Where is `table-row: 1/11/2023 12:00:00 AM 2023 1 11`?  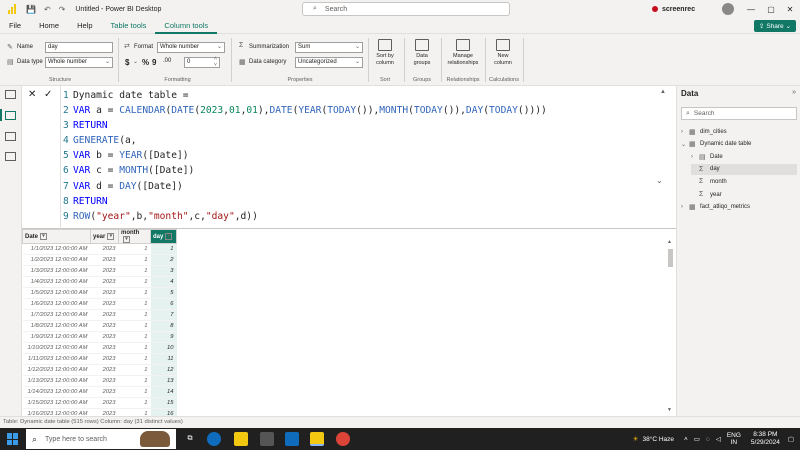
table-row: 1/11/2023 12:00:00 AM 2023 1 11 is located at coordinates (99, 359).